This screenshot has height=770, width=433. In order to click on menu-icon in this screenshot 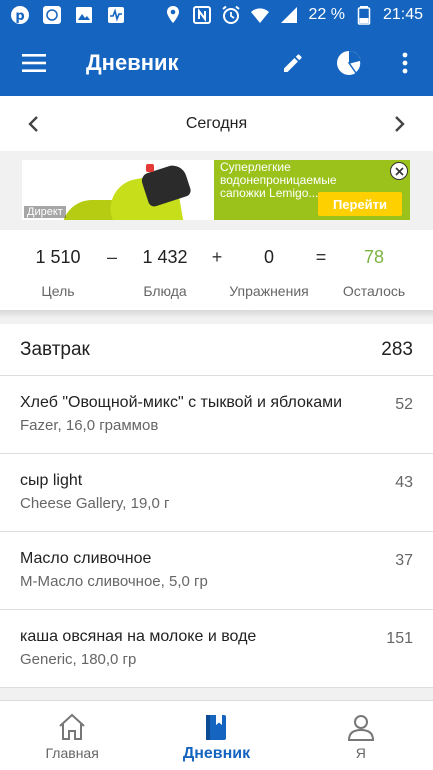, I will do `click(34, 63)`.